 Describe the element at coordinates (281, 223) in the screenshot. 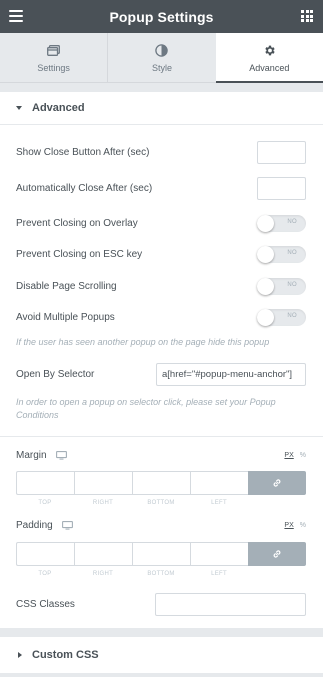

I see `prevent-overlay-switch: NO` at that location.